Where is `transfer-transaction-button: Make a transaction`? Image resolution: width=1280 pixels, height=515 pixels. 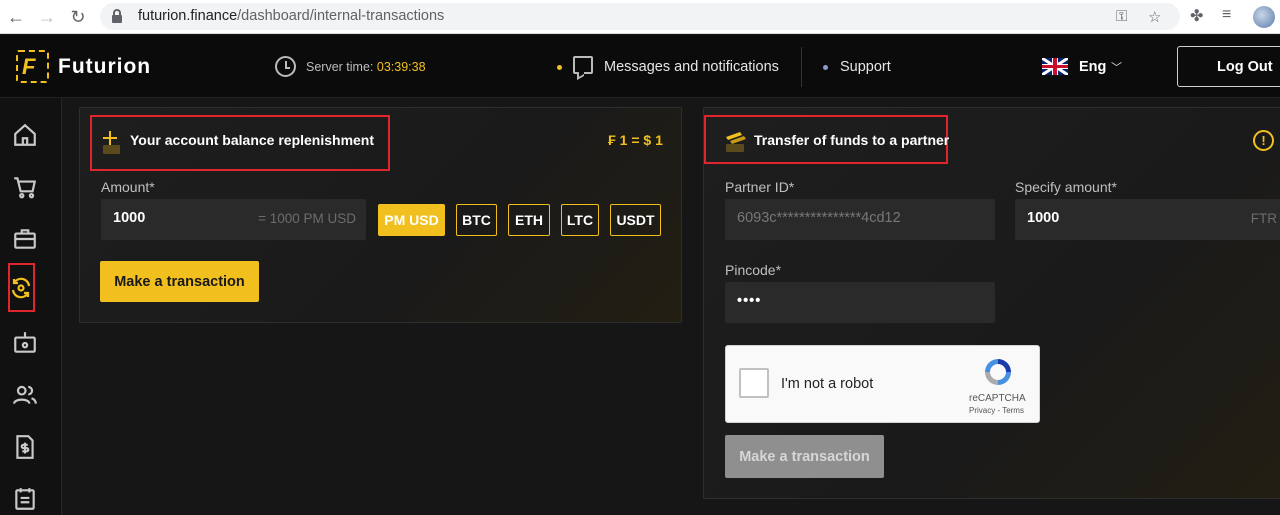
transfer-transaction-button: Make a transaction is located at coordinates (804, 456).